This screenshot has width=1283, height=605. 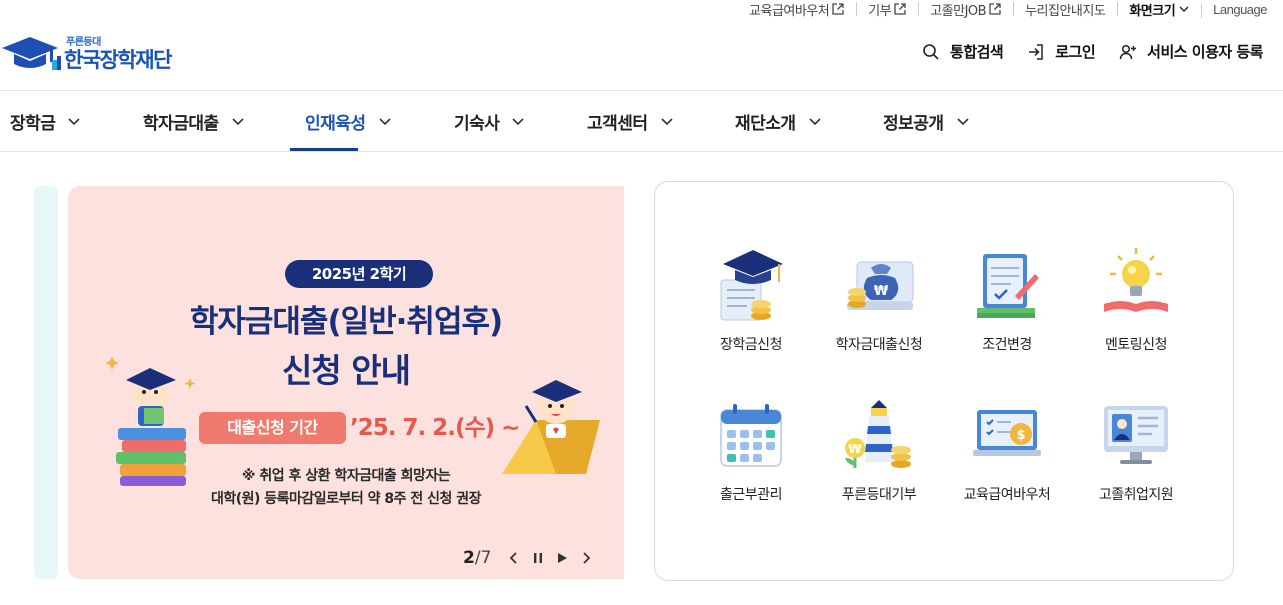 I want to click on nav-item-dormitory: 기숙사, so click(x=489, y=121).